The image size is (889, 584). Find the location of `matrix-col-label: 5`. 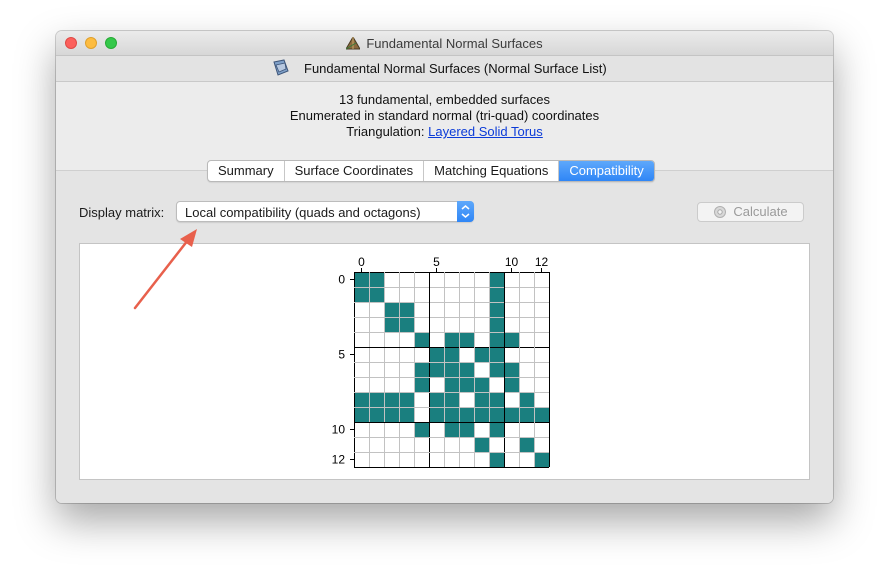

matrix-col-label: 5 is located at coordinates (436, 262).